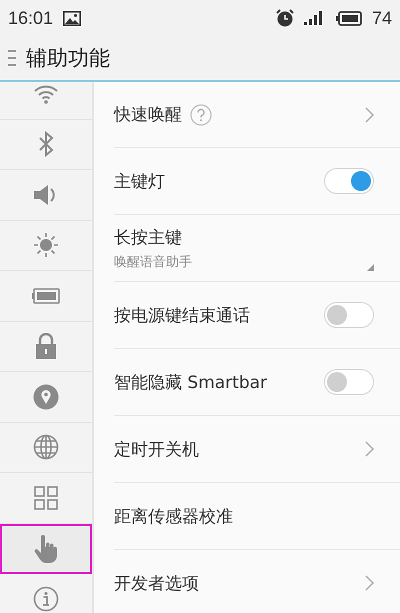 The image size is (400, 613). Describe the element at coordinates (382, 18) in the screenshot. I see `battery-percent: 74` at that location.